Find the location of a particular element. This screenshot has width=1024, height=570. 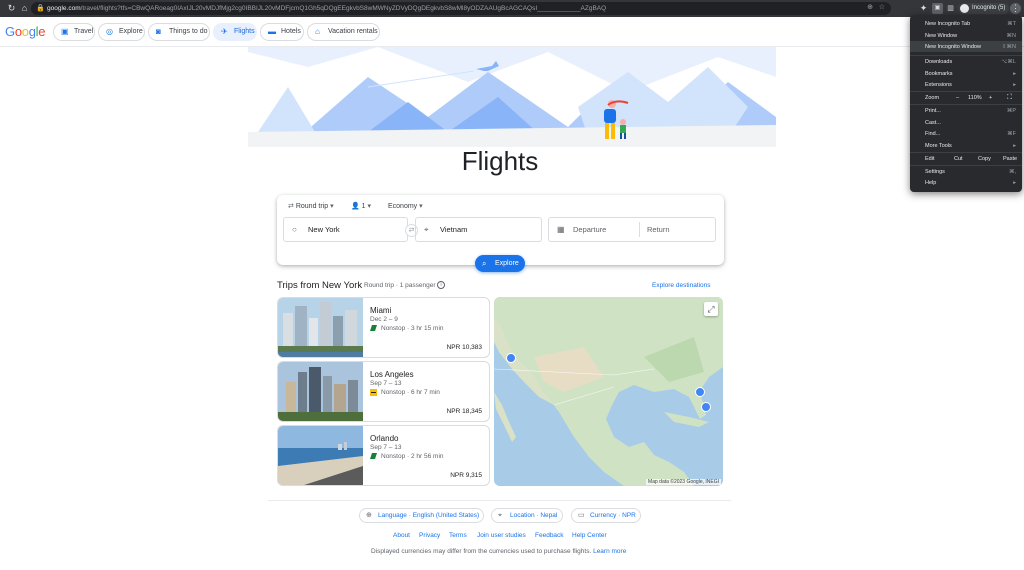

tab-flights: ✈ Flights is located at coordinates (235, 32).